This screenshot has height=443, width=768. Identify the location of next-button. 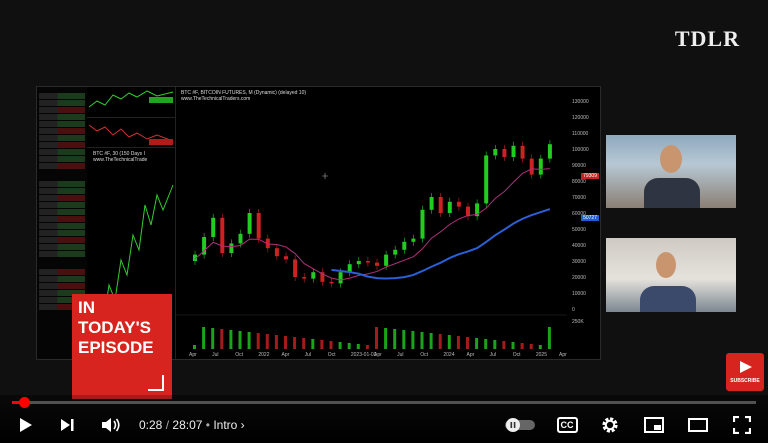
(67, 425).